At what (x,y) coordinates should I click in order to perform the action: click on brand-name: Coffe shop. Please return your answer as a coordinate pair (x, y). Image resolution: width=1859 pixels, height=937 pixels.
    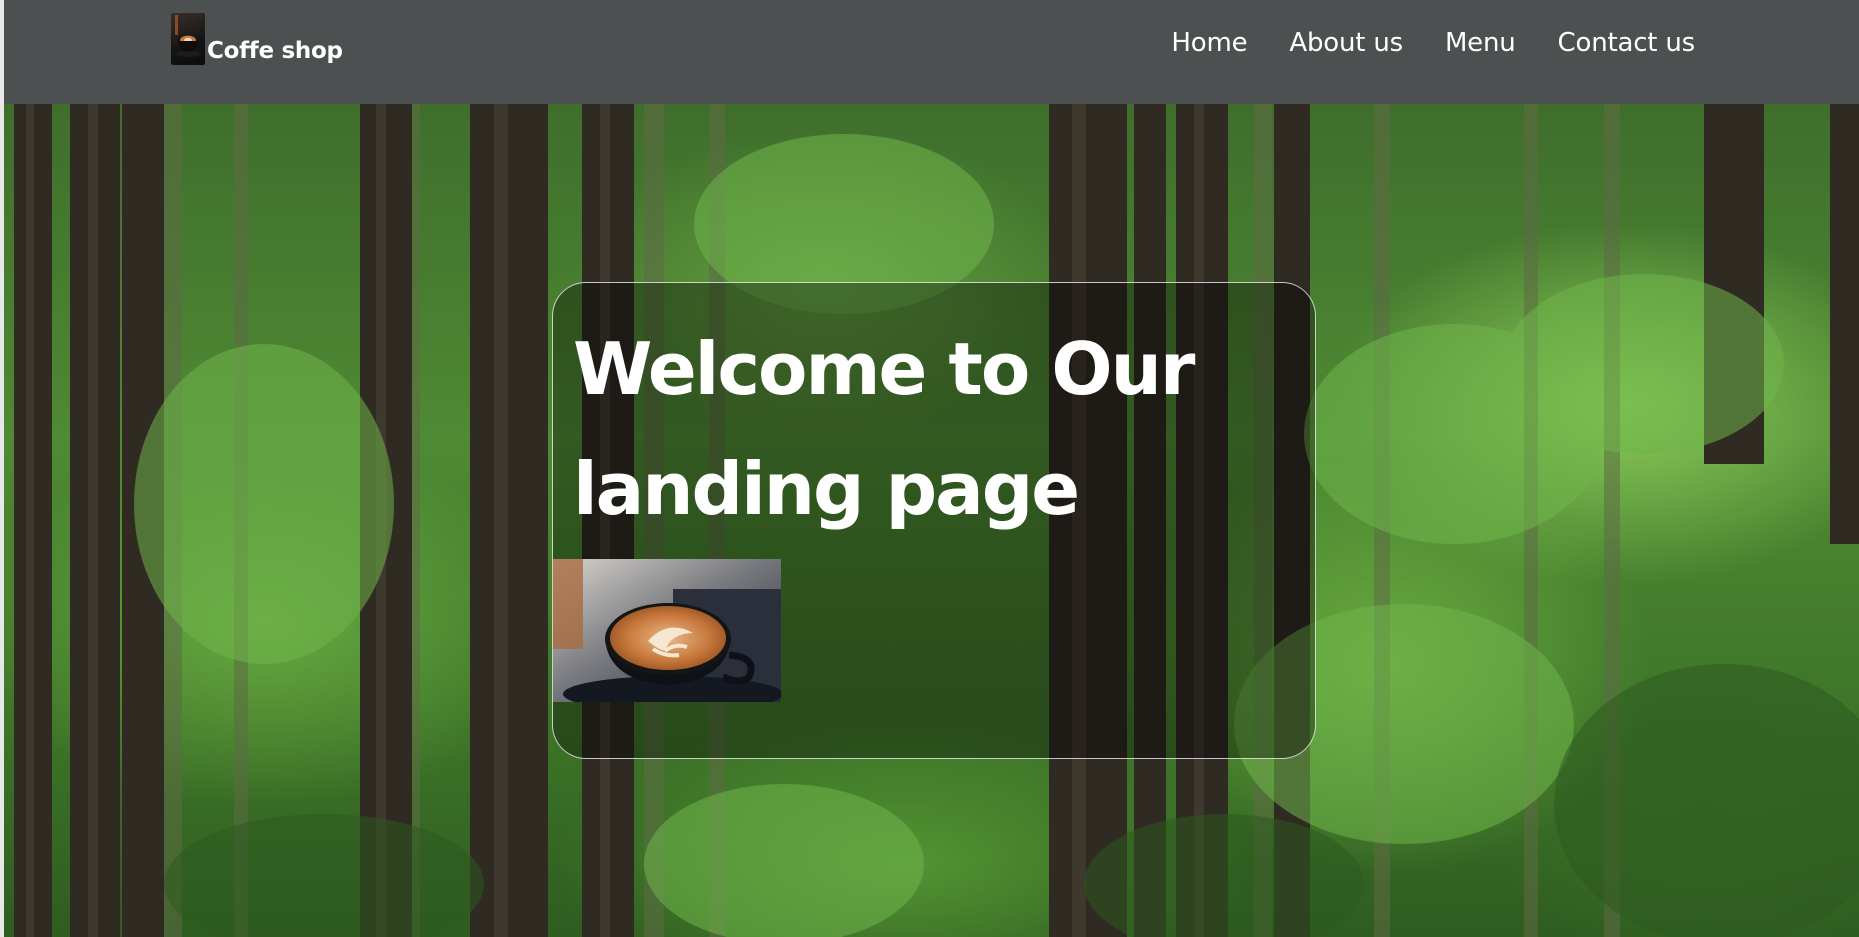
    Looking at the image, I should click on (275, 51).